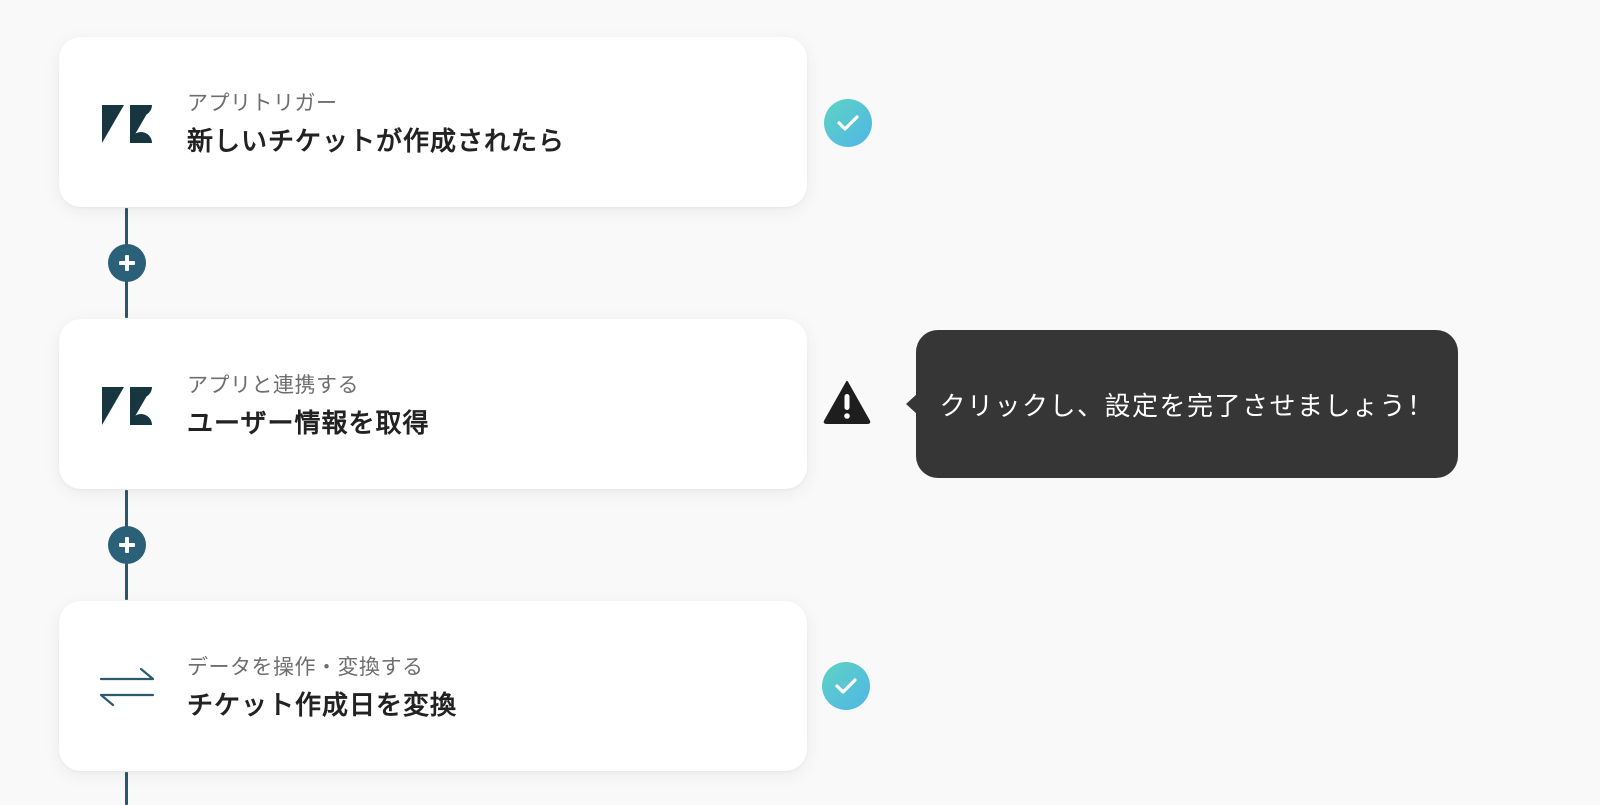 This screenshot has width=1600, height=805. What do you see at coordinates (262, 103) in the screenshot?
I see `step-type-label: アプリトリガー` at bounding box center [262, 103].